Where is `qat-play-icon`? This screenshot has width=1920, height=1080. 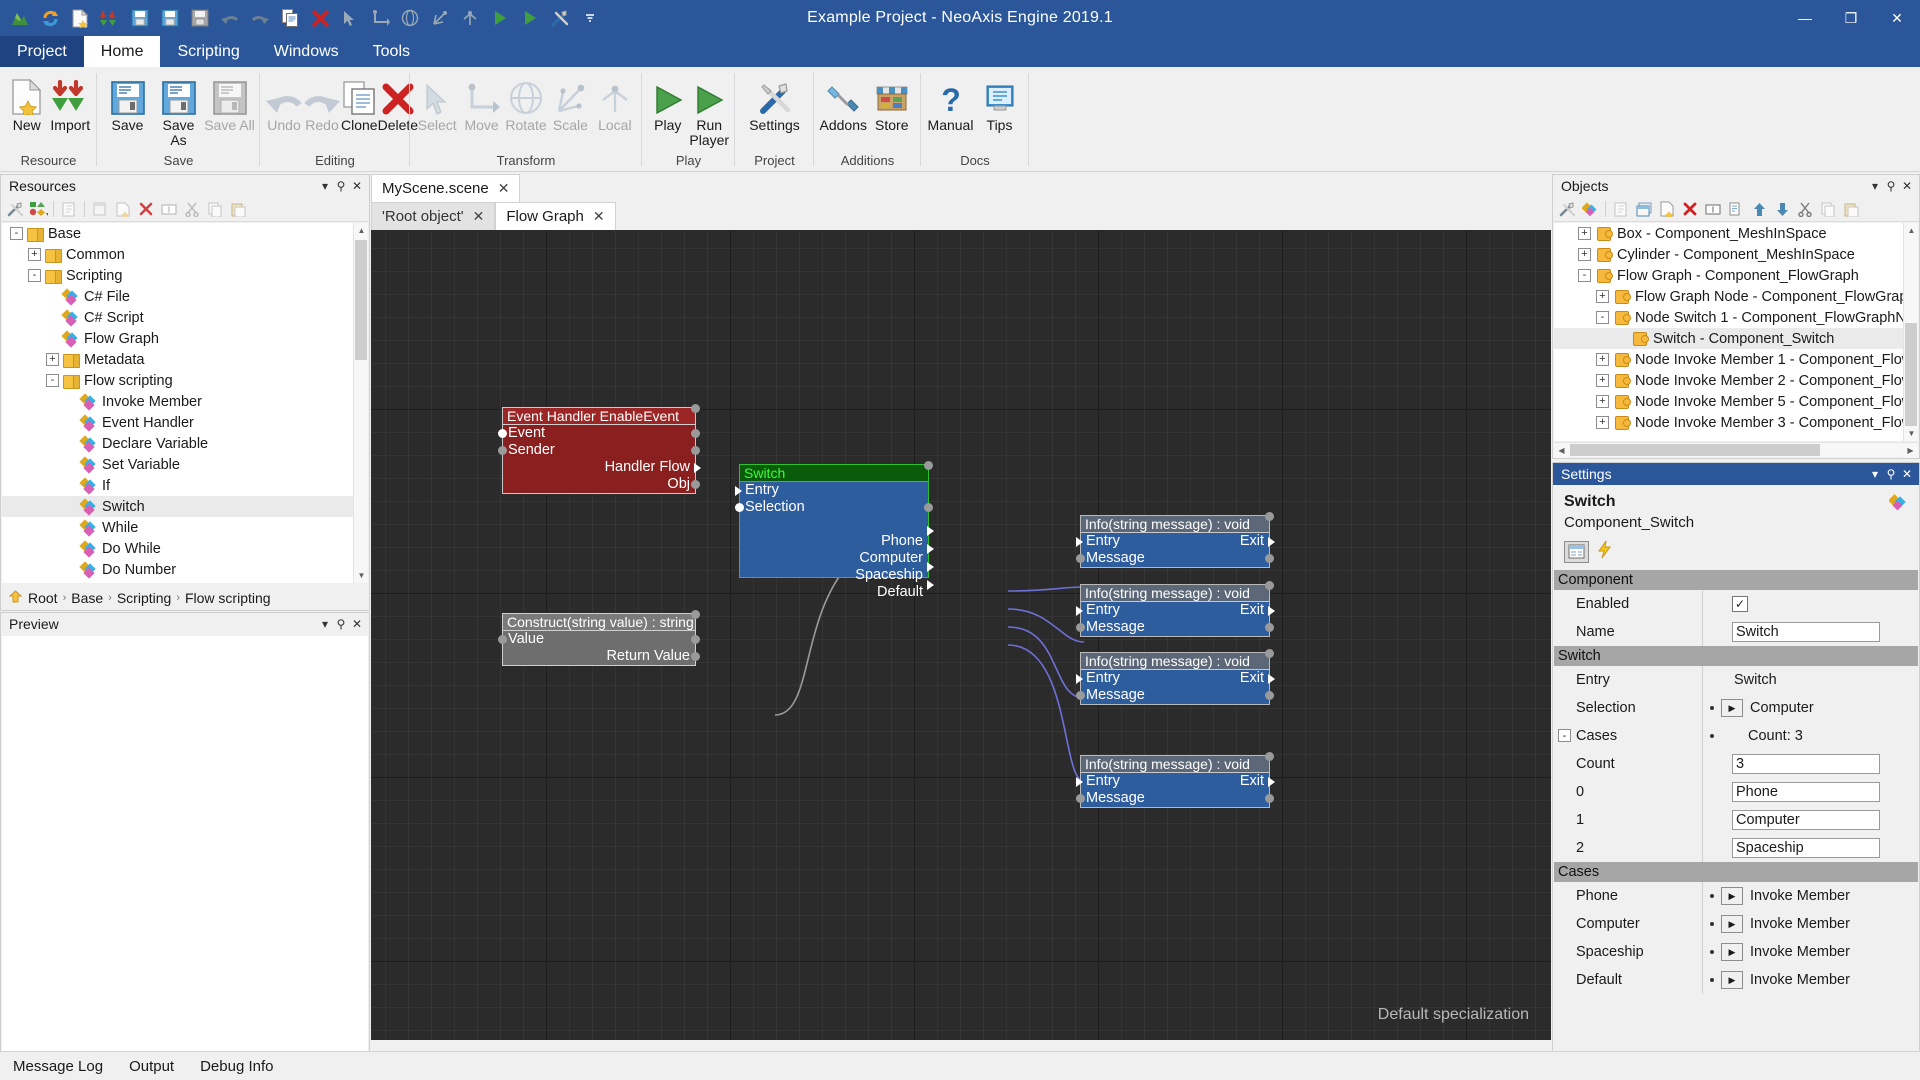
qat-play-icon is located at coordinates (500, 18).